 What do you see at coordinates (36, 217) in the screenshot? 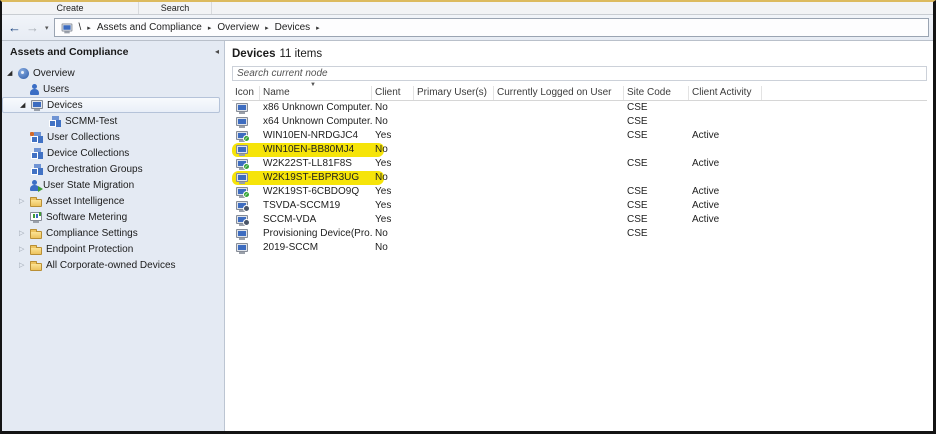
I see `metering-icon` at bounding box center [36, 217].